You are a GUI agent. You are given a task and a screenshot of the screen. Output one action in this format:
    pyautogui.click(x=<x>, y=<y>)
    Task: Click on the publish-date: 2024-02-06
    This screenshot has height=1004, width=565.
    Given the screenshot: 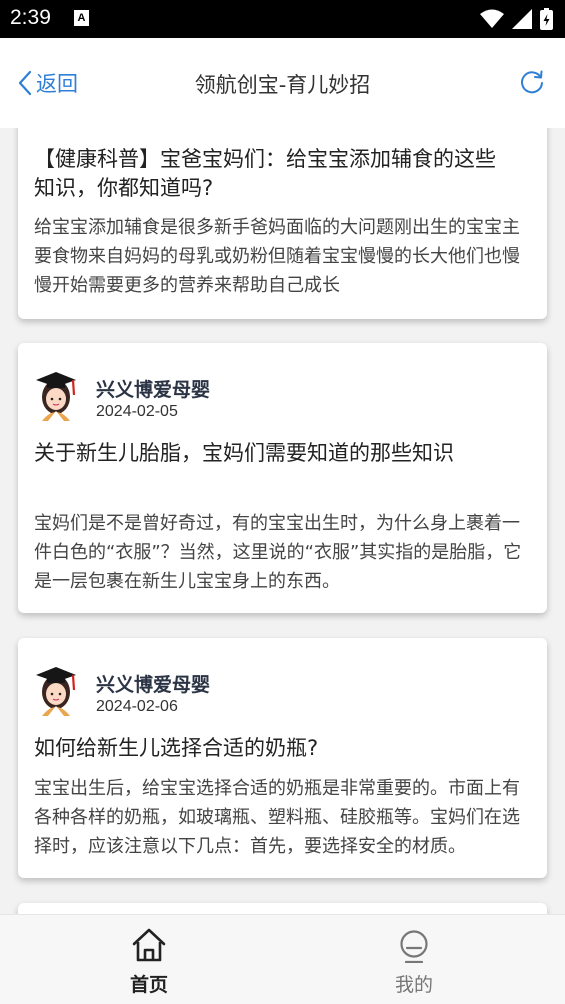 What is the action you would take?
    pyautogui.click(x=137, y=706)
    